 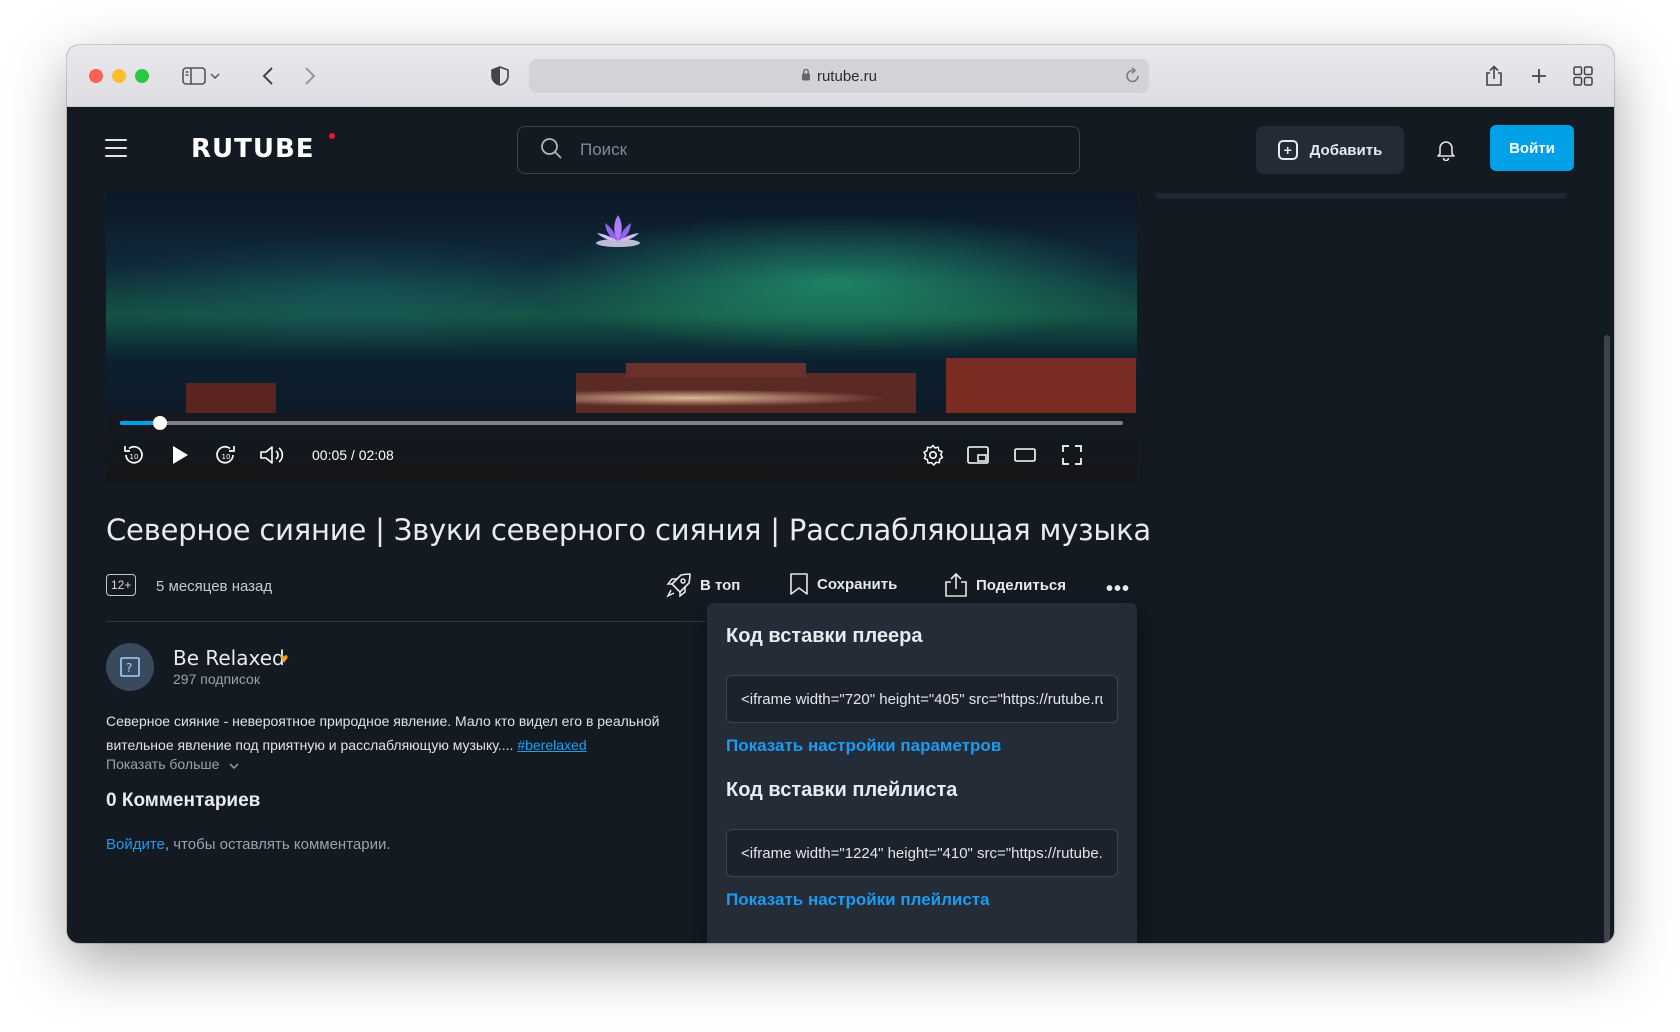 What do you see at coordinates (857, 584) in the screenshot?
I see `save-label: Сохранить` at bounding box center [857, 584].